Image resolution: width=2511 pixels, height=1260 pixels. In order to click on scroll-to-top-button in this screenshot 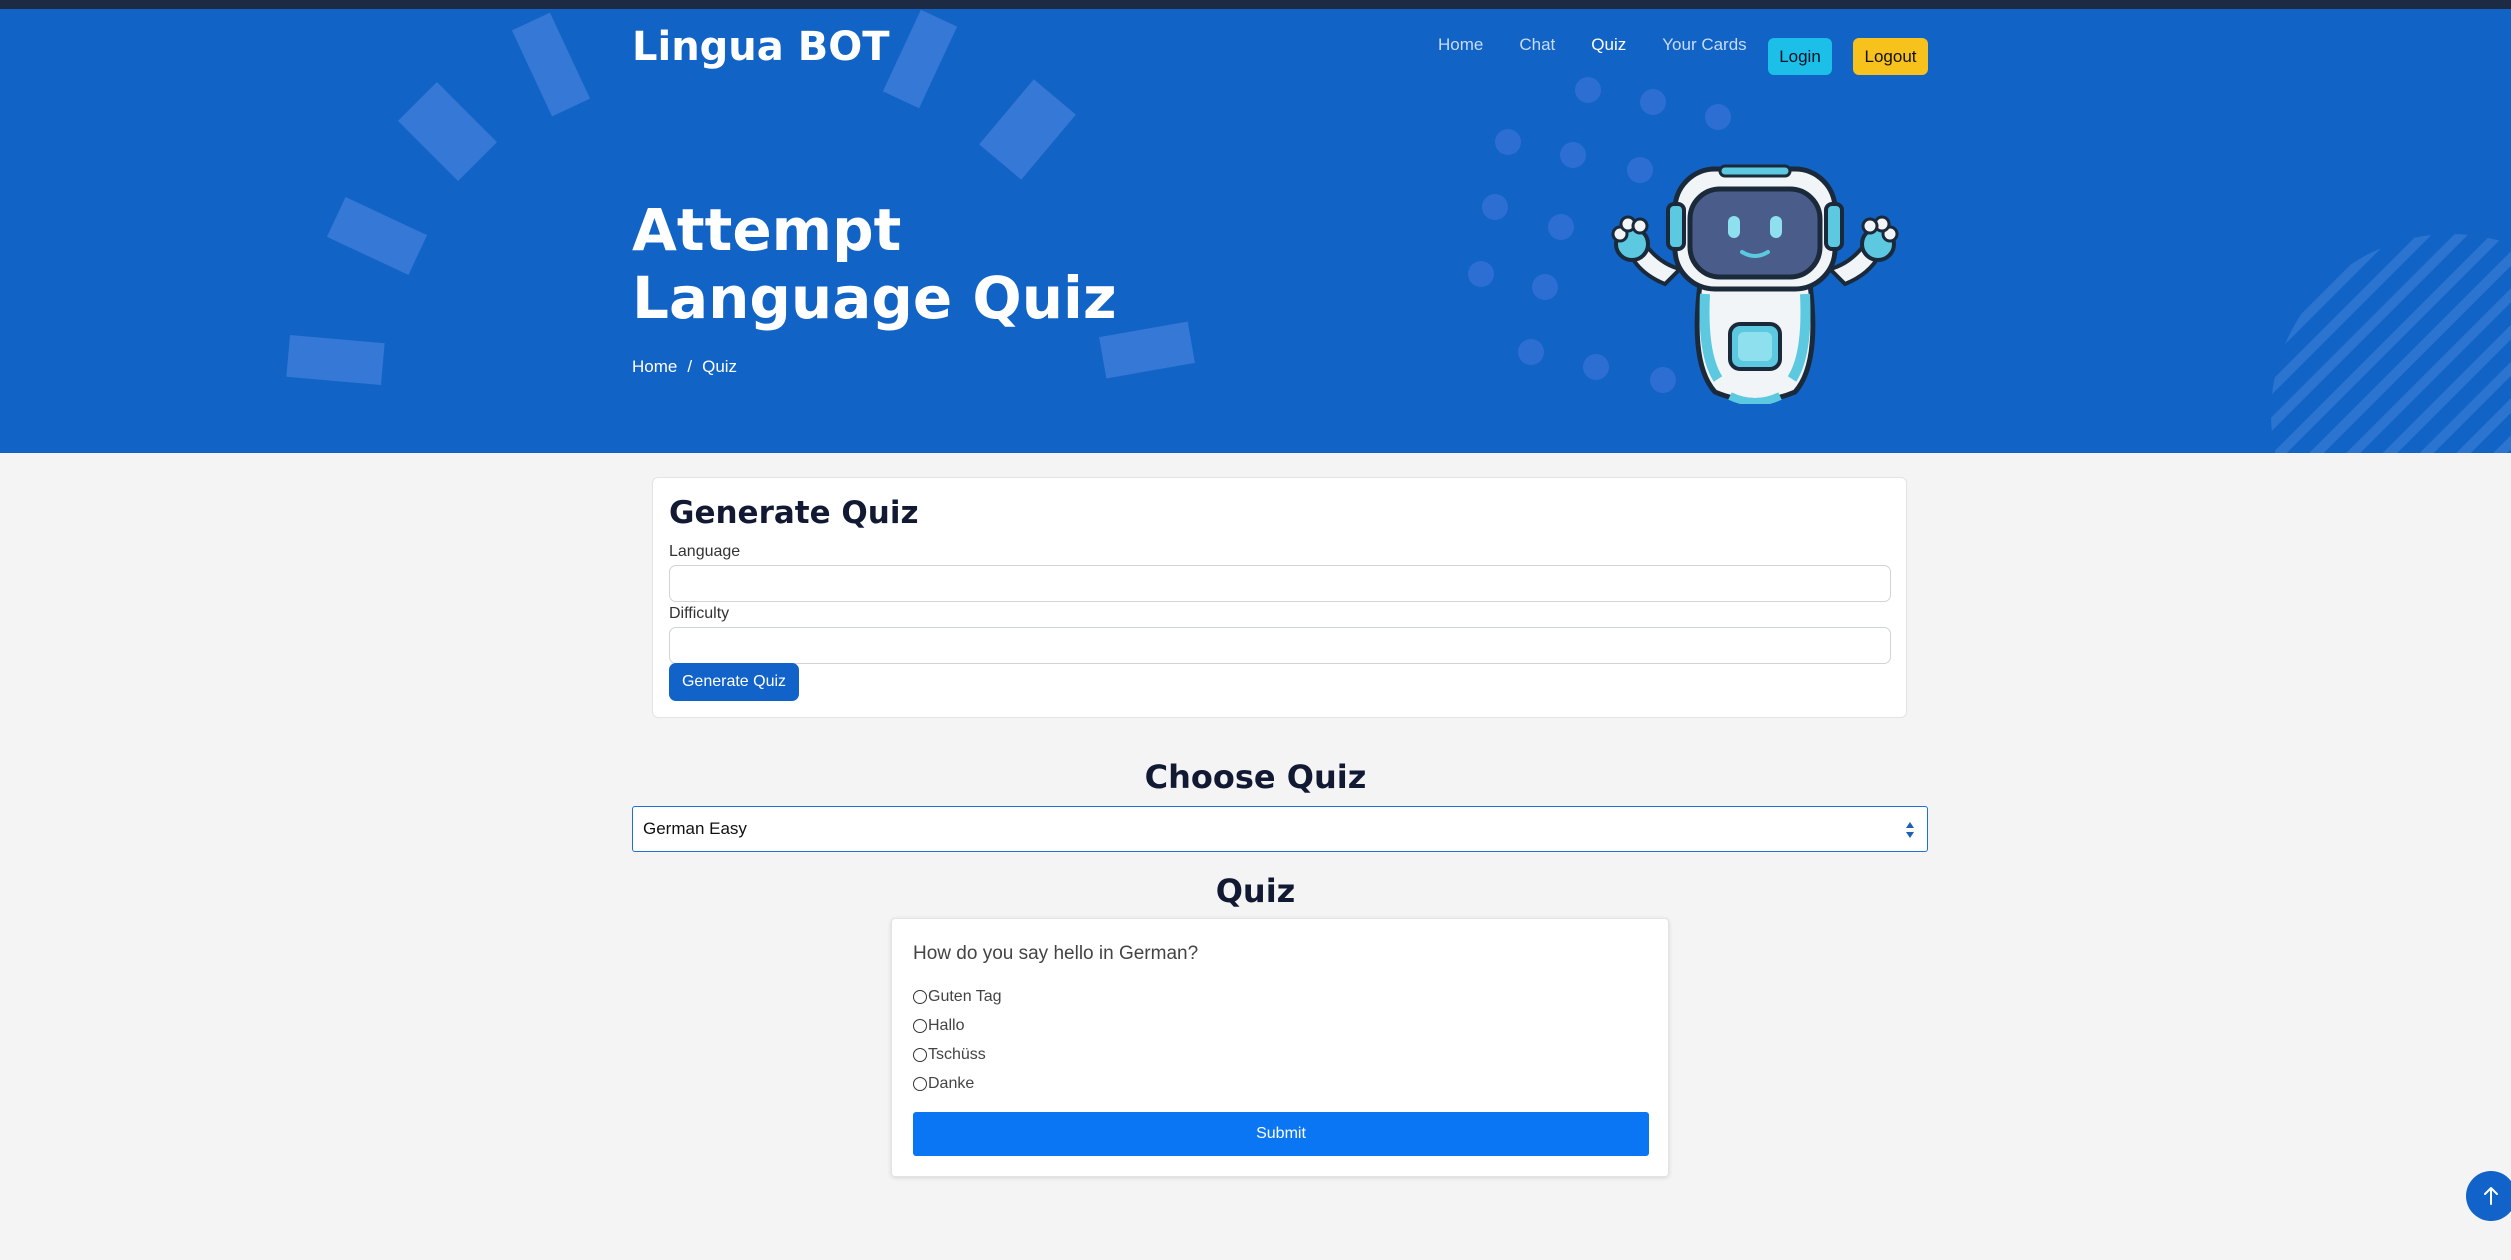, I will do `click(2488, 1196)`.